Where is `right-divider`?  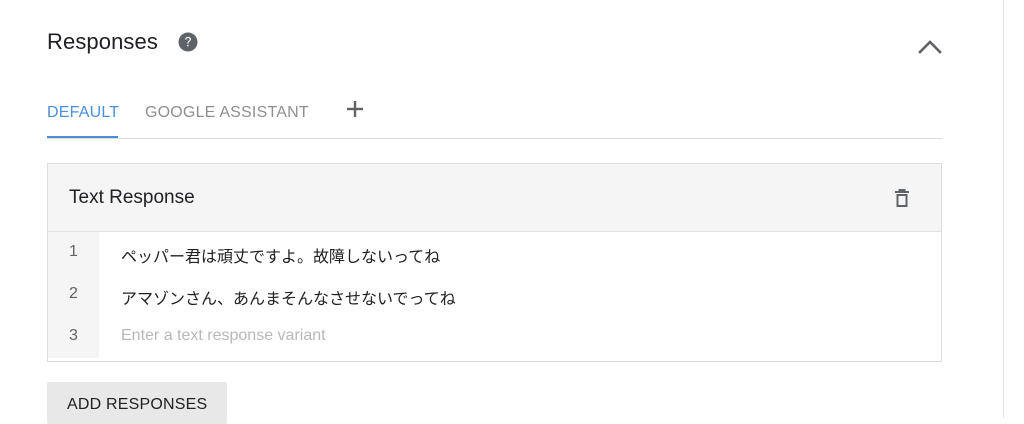
right-divider is located at coordinates (1003, 209).